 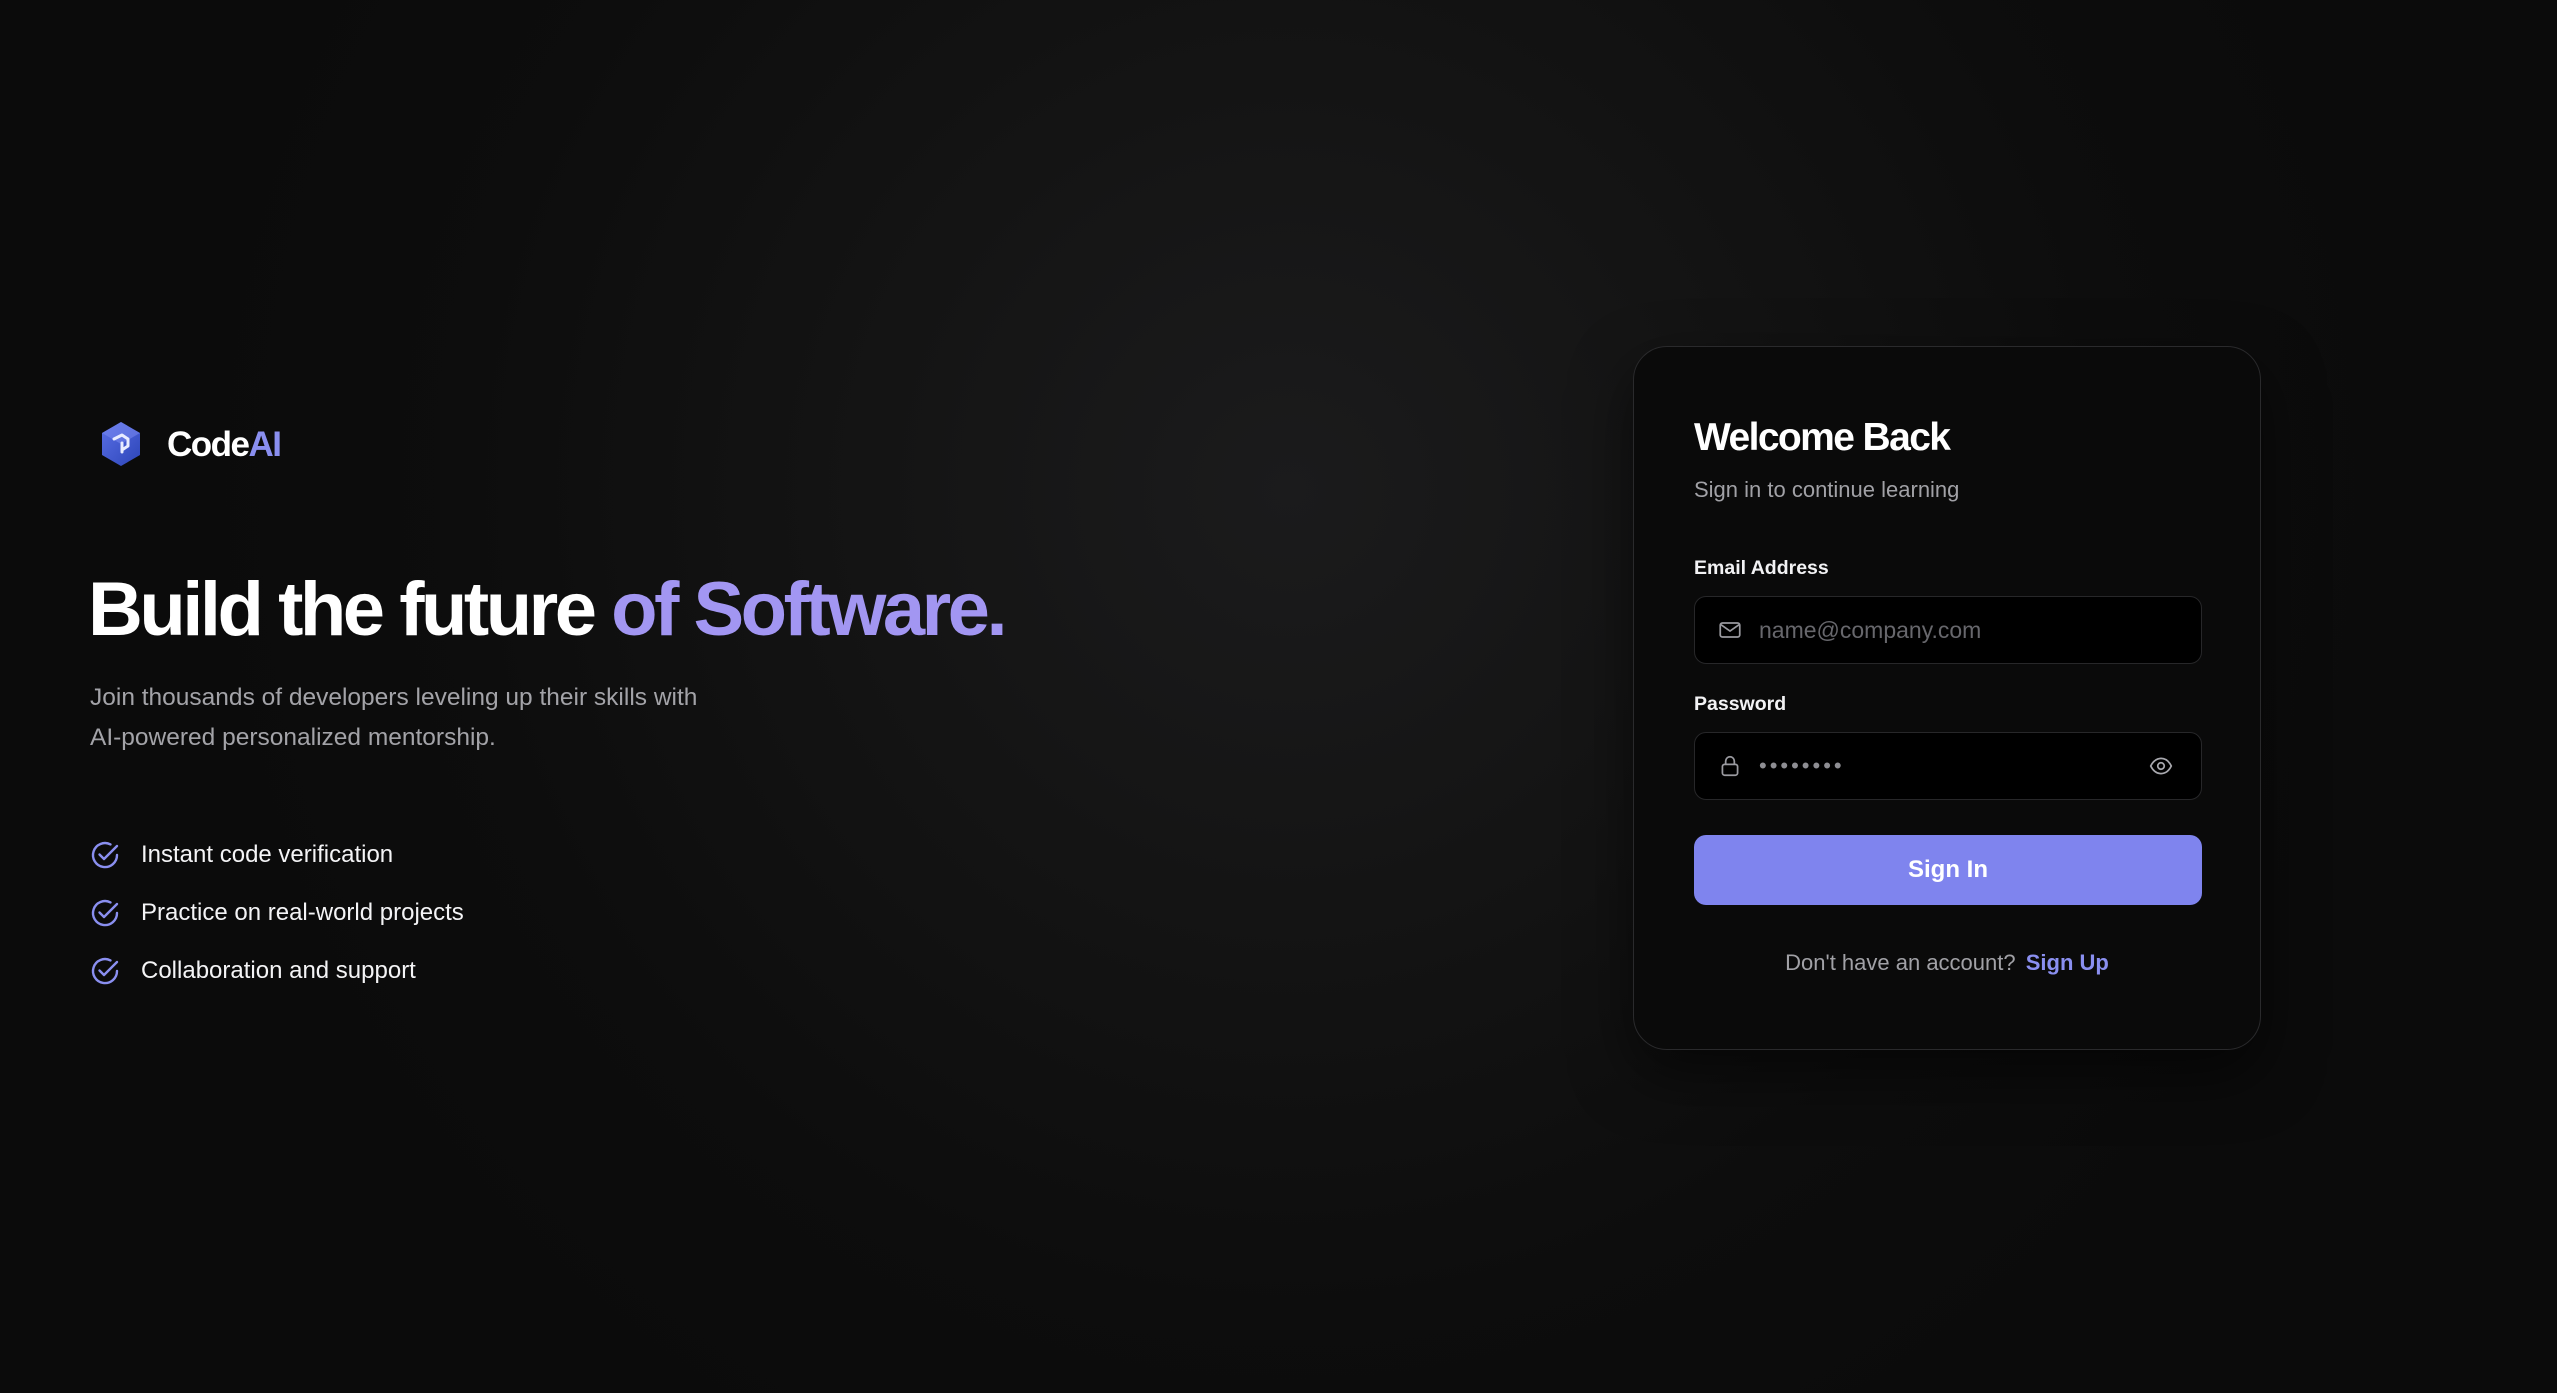 I want to click on password-label: Password, so click(x=1740, y=704).